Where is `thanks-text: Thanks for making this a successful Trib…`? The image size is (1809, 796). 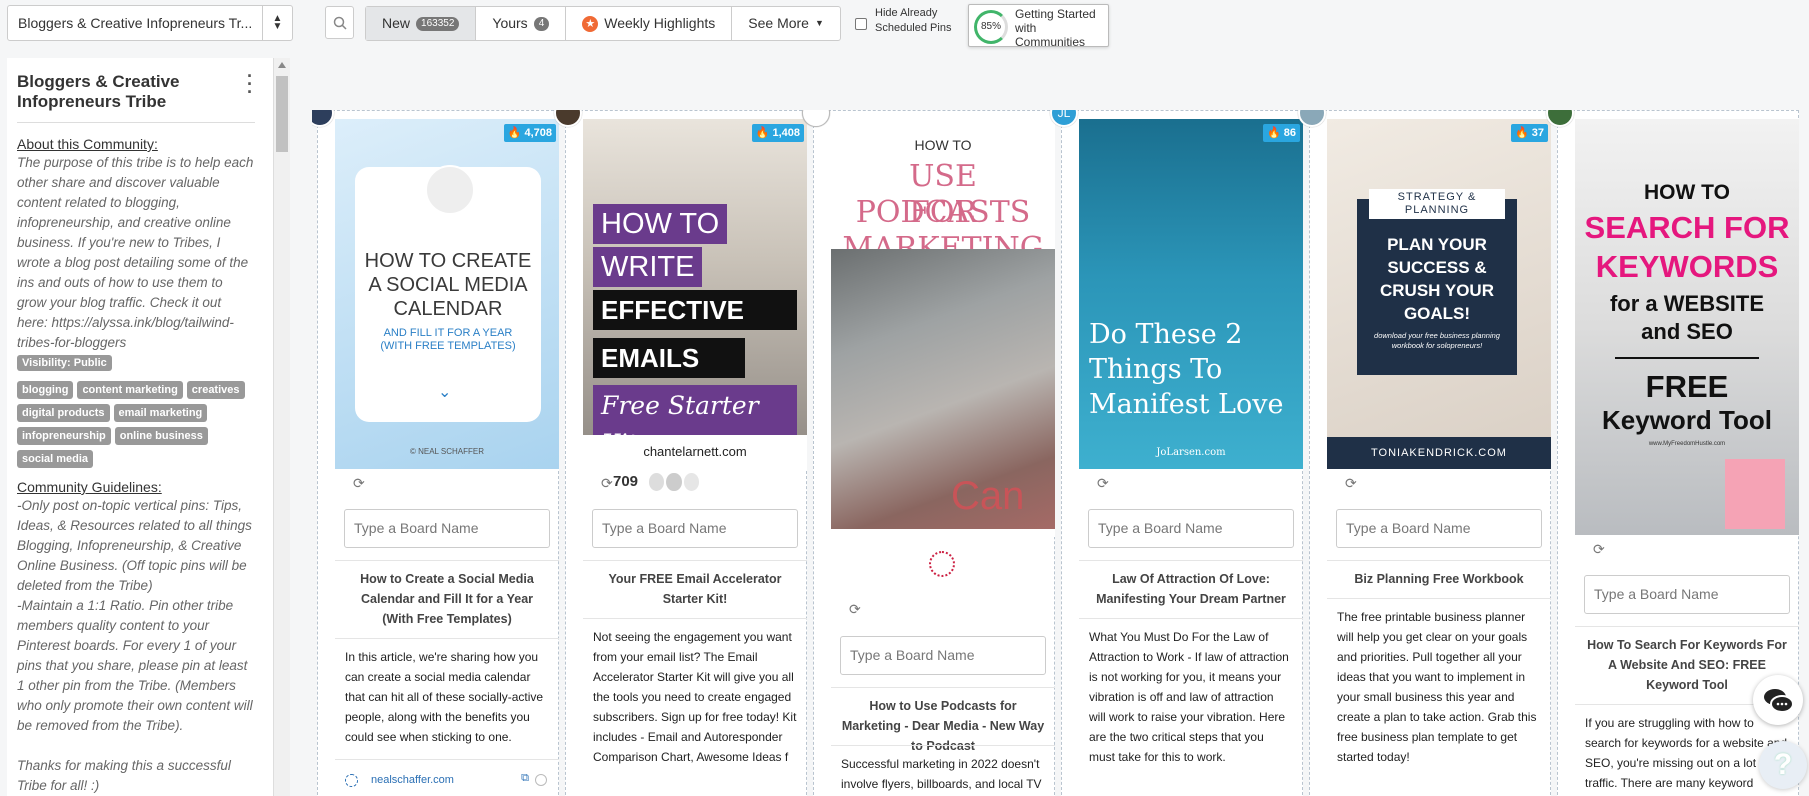 thanks-text: Thanks for making this a successful Trib… is located at coordinates (124, 775).